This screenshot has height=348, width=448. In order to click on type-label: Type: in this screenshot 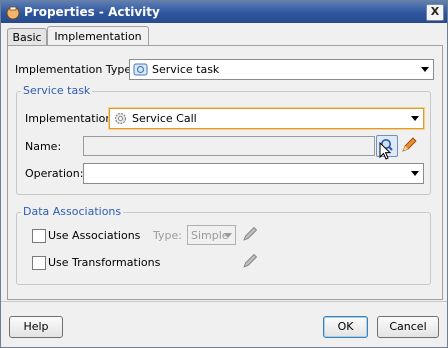, I will do `click(167, 235)`.